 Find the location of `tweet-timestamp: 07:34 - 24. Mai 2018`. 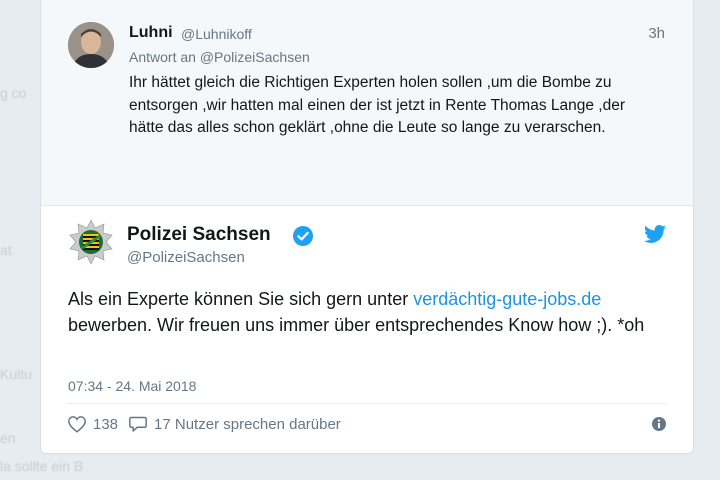

tweet-timestamp: 07:34 - 24. Mai 2018 is located at coordinates (132, 386).